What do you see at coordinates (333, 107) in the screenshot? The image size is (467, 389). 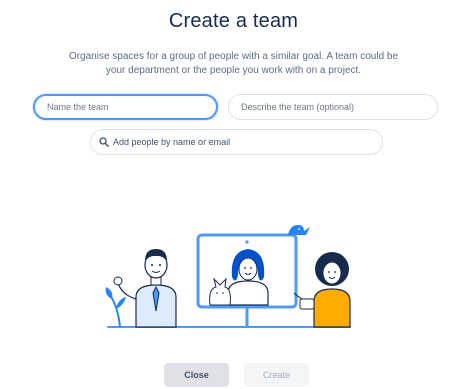 I see `team-description-input` at bounding box center [333, 107].